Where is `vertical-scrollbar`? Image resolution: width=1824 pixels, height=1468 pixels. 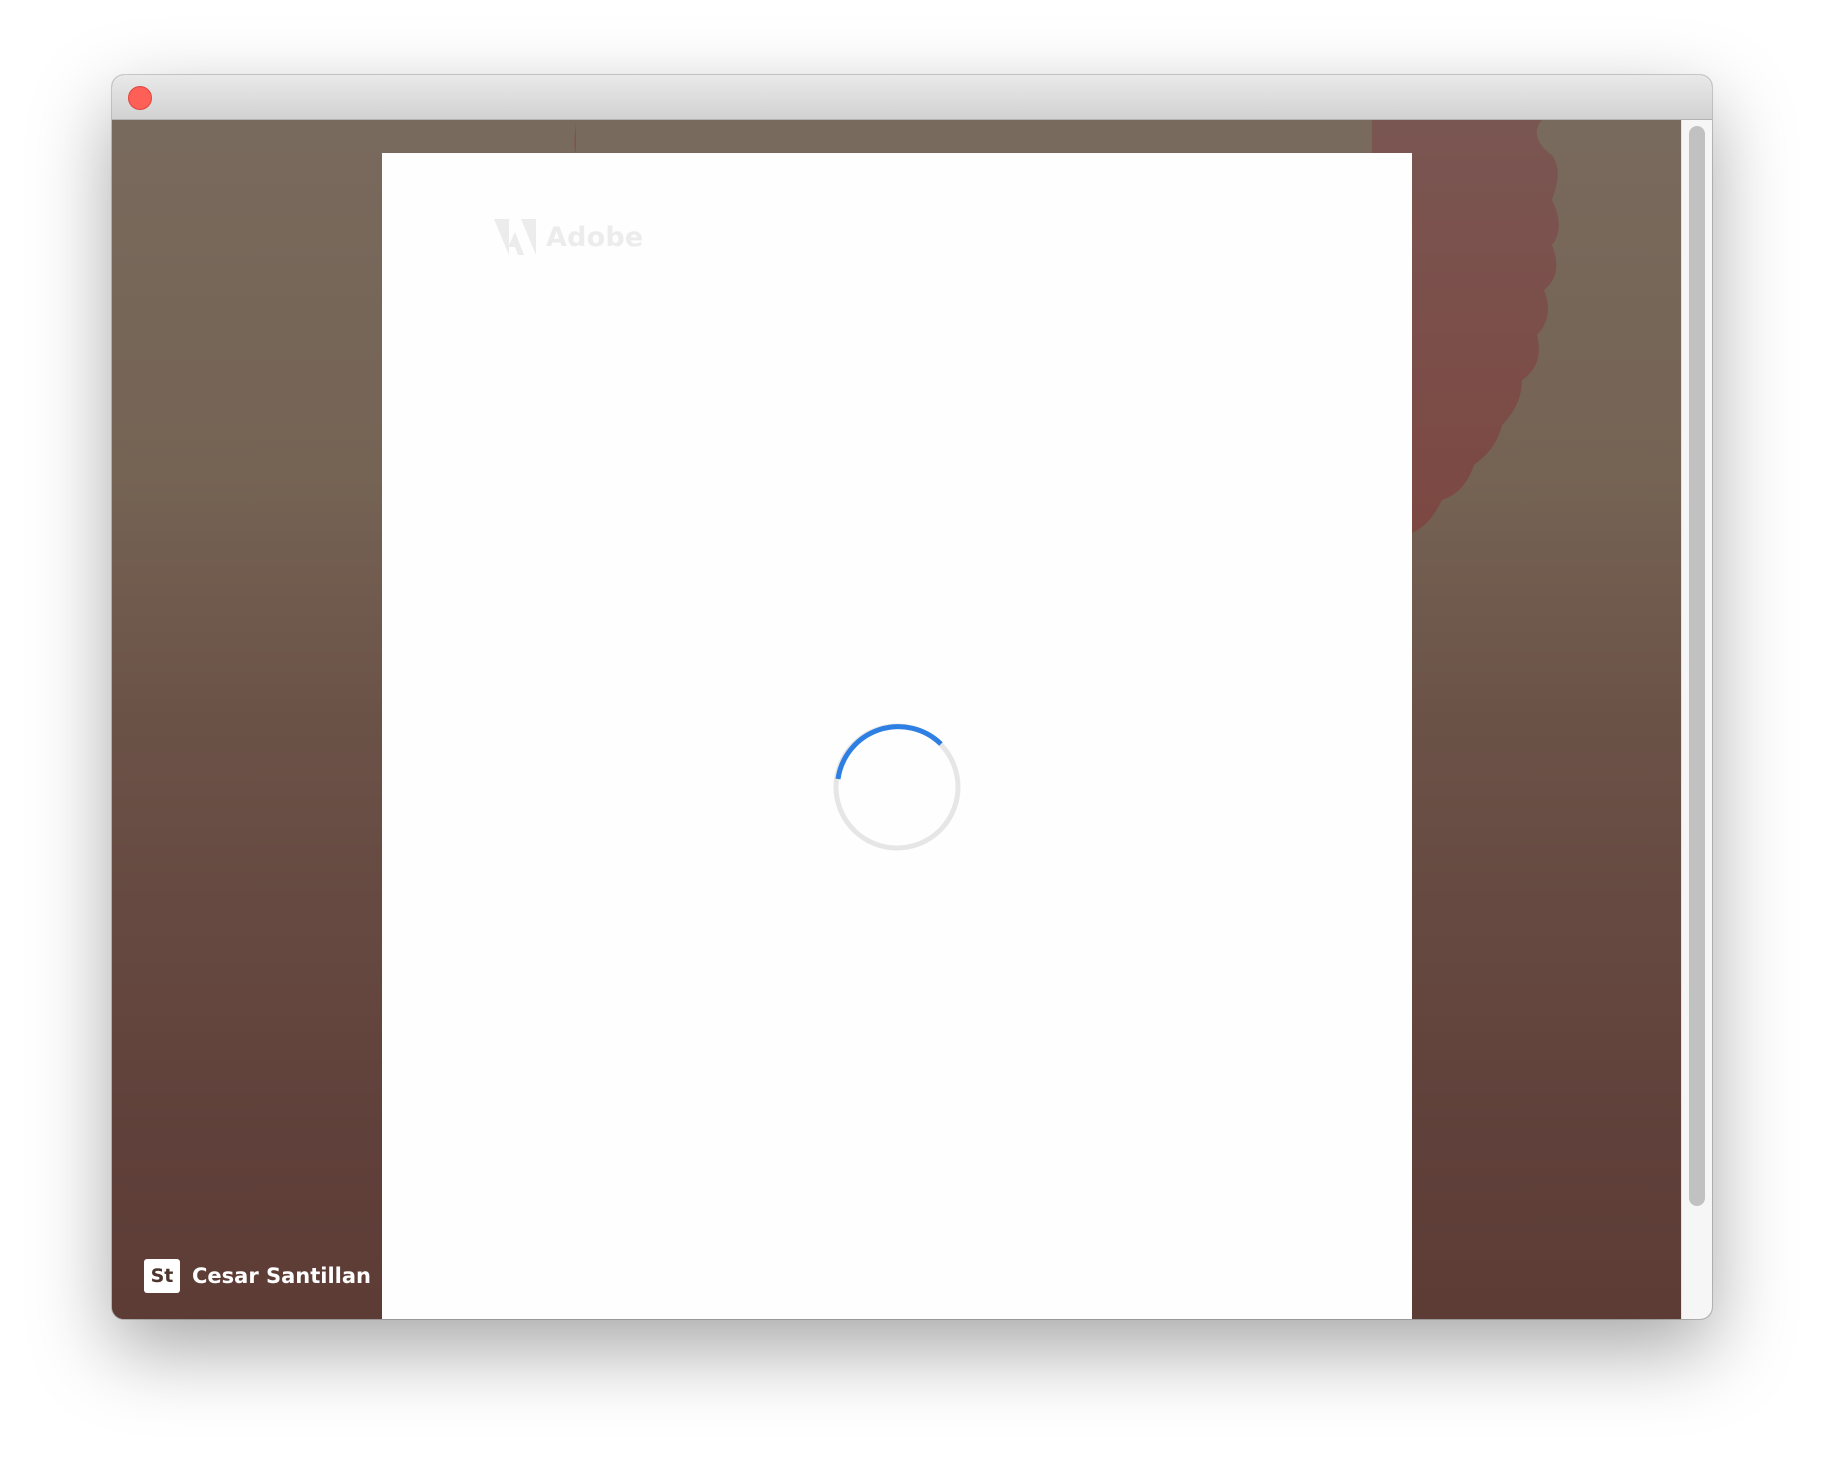
vertical-scrollbar is located at coordinates (1696, 719).